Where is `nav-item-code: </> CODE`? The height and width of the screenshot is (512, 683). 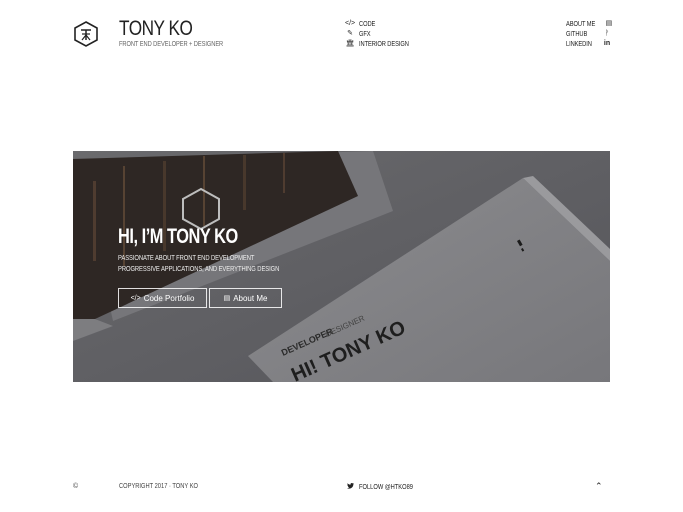
nav-item-code: </> CODE is located at coordinates (382, 24).